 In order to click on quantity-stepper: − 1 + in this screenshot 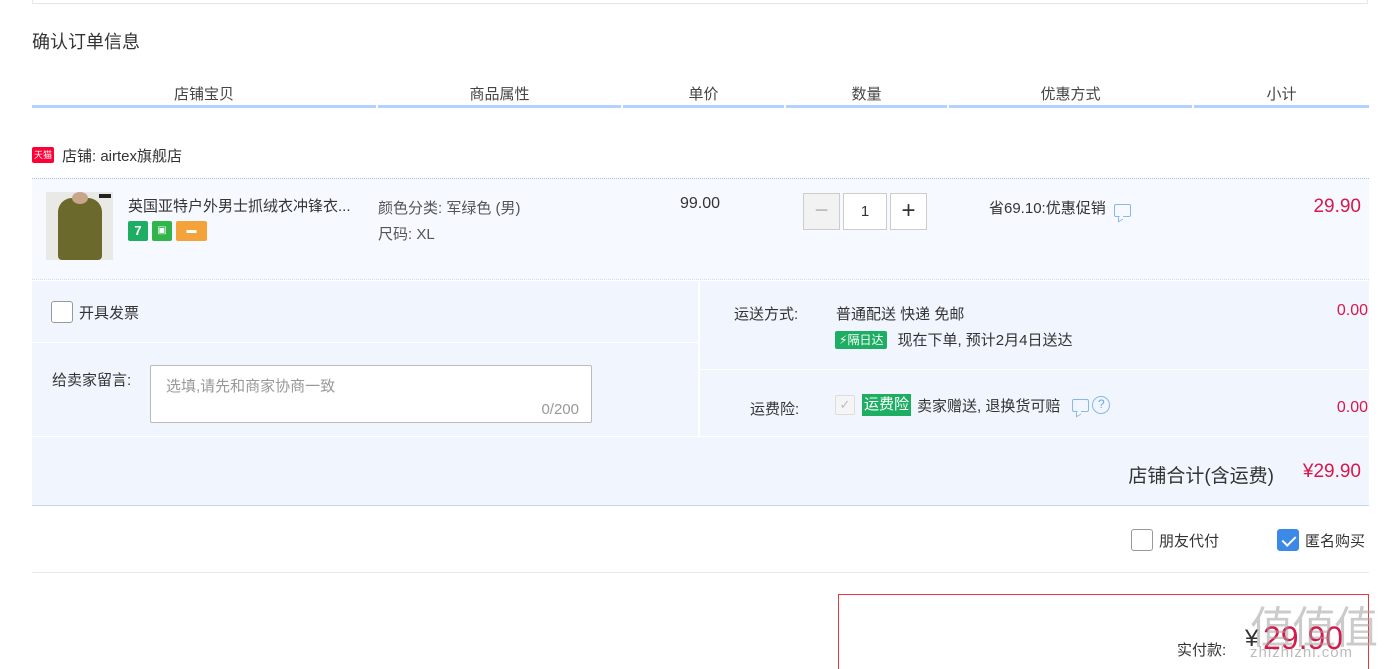, I will do `click(865, 211)`.